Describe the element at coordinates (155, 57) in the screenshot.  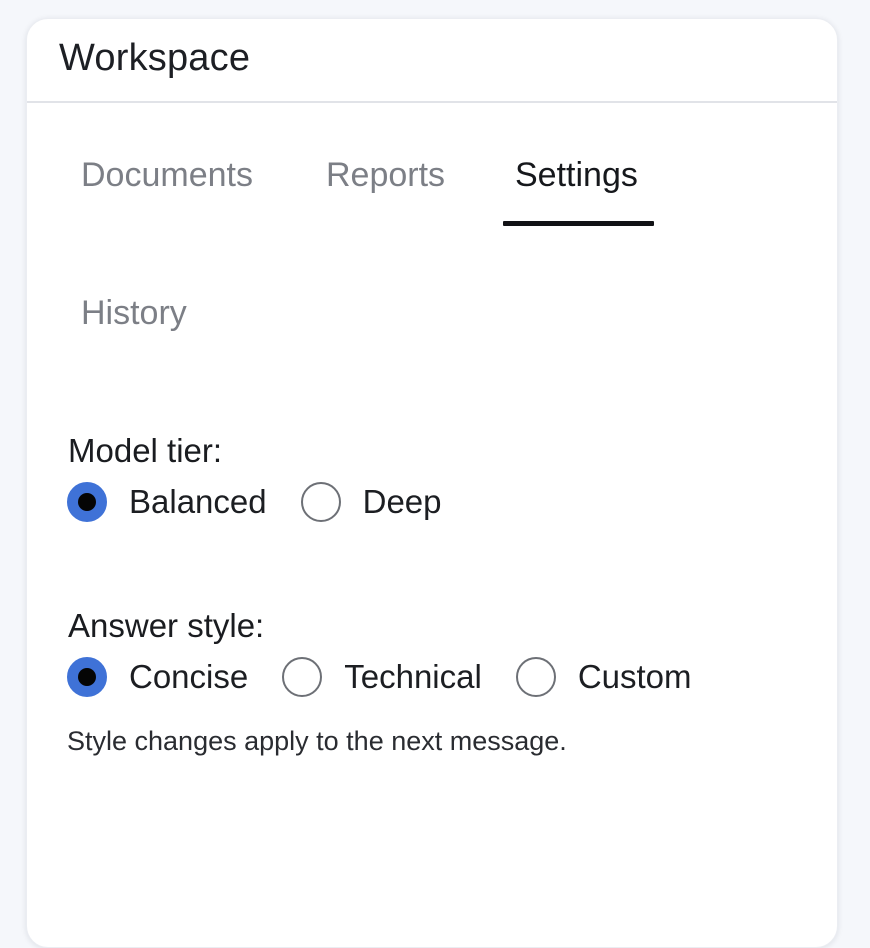
I see `panel-title: Workspace` at that location.